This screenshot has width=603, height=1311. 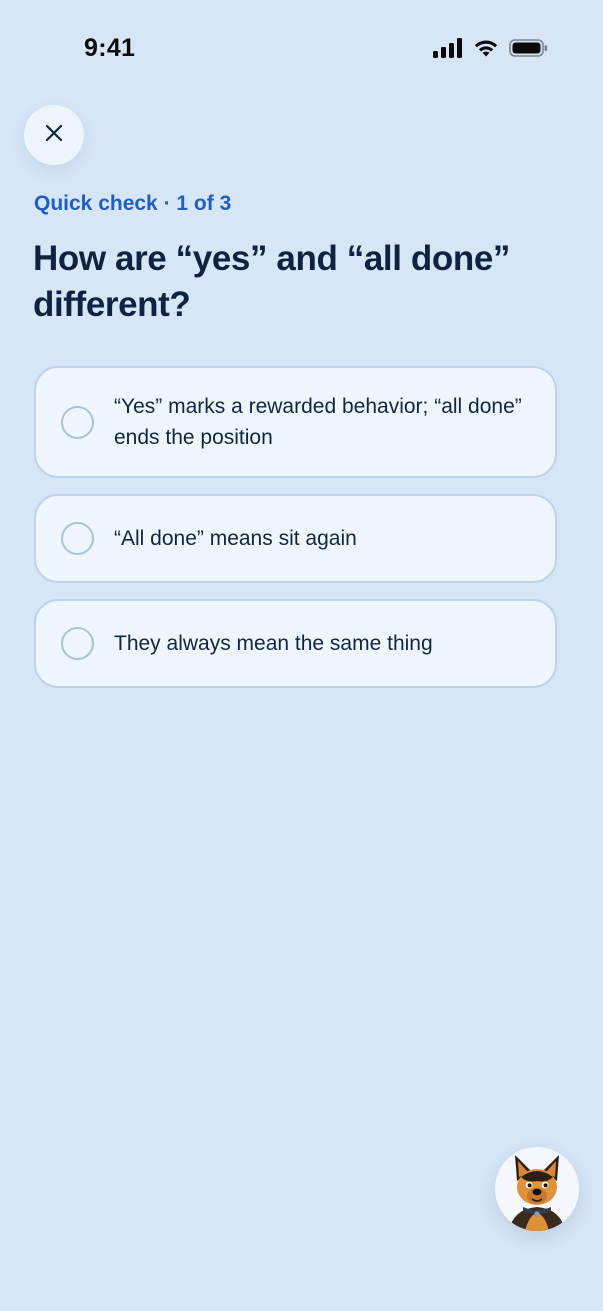 I want to click on quiz-progress-label: Quick check · 1 of 3, so click(x=133, y=203).